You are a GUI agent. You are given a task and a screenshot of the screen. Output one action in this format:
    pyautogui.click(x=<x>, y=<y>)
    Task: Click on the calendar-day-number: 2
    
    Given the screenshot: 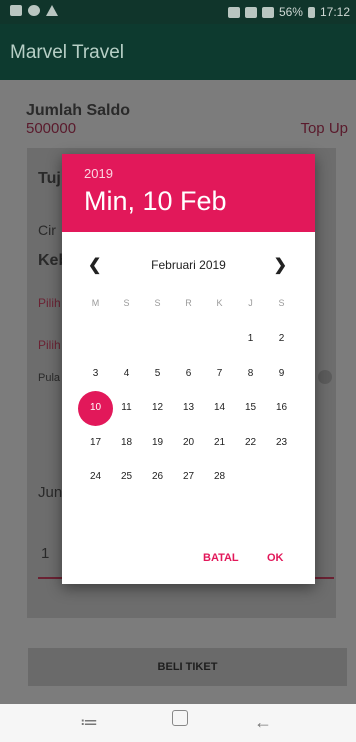 What is the action you would take?
    pyautogui.click(x=281, y=338)
    